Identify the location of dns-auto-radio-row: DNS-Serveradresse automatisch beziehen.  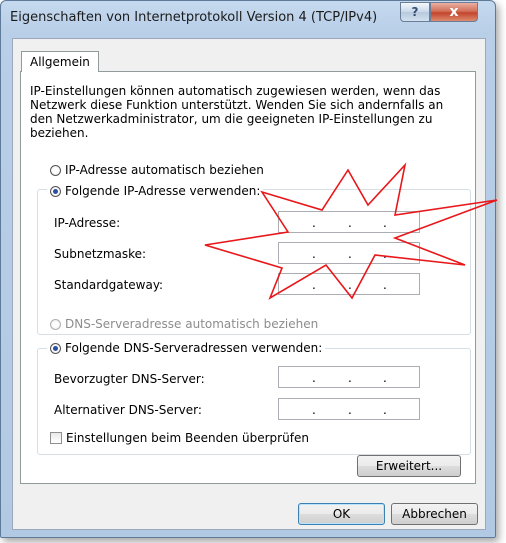
(184, 324).